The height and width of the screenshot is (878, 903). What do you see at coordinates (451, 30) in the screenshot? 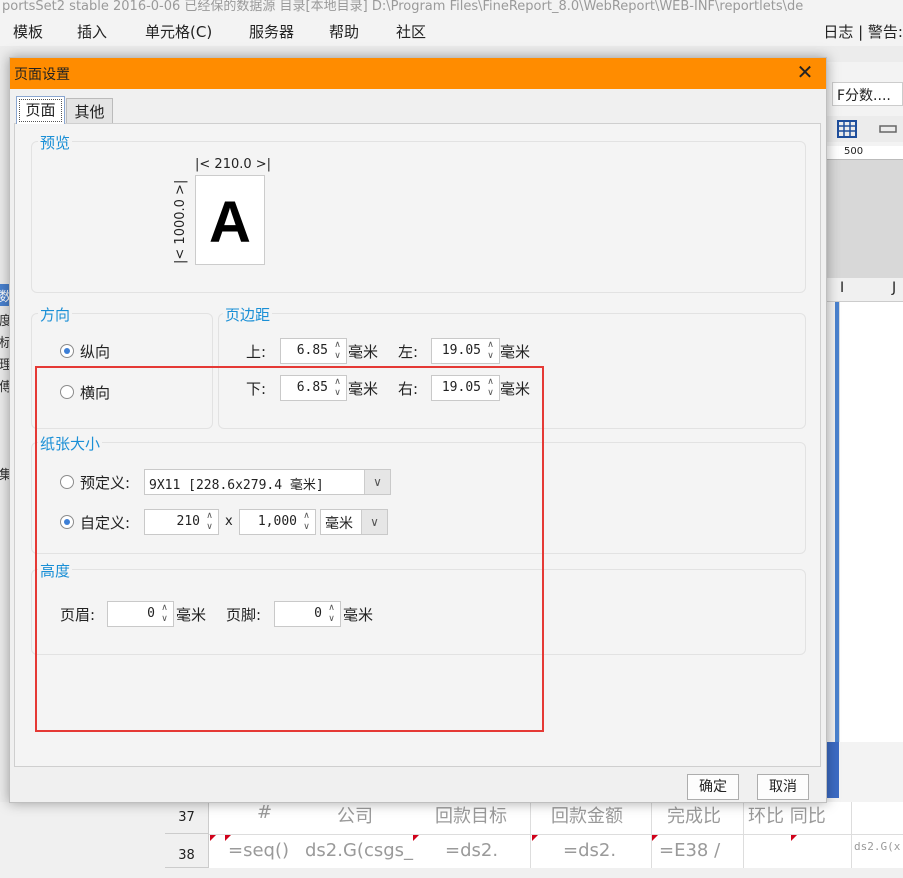
I see `menu-bar: 模板 插入 单元格(C) 服务器 帮助 社区 日志 | 警告:` at bounding box center [451, 30].